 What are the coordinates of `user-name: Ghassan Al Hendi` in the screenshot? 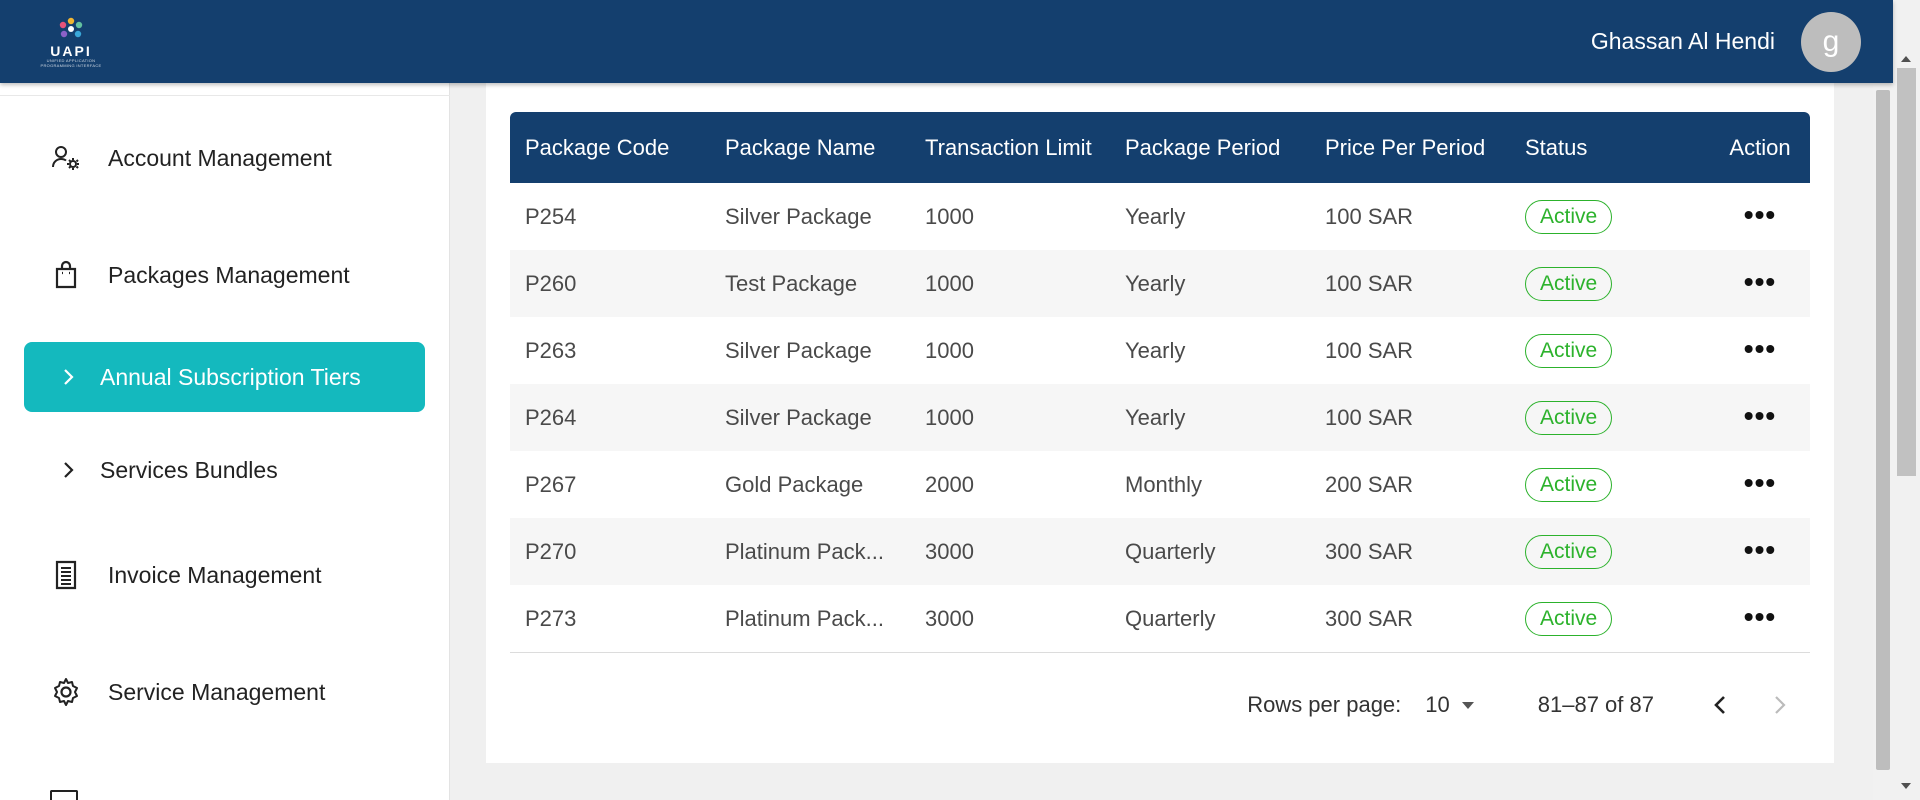 It's located at (1682, 41).